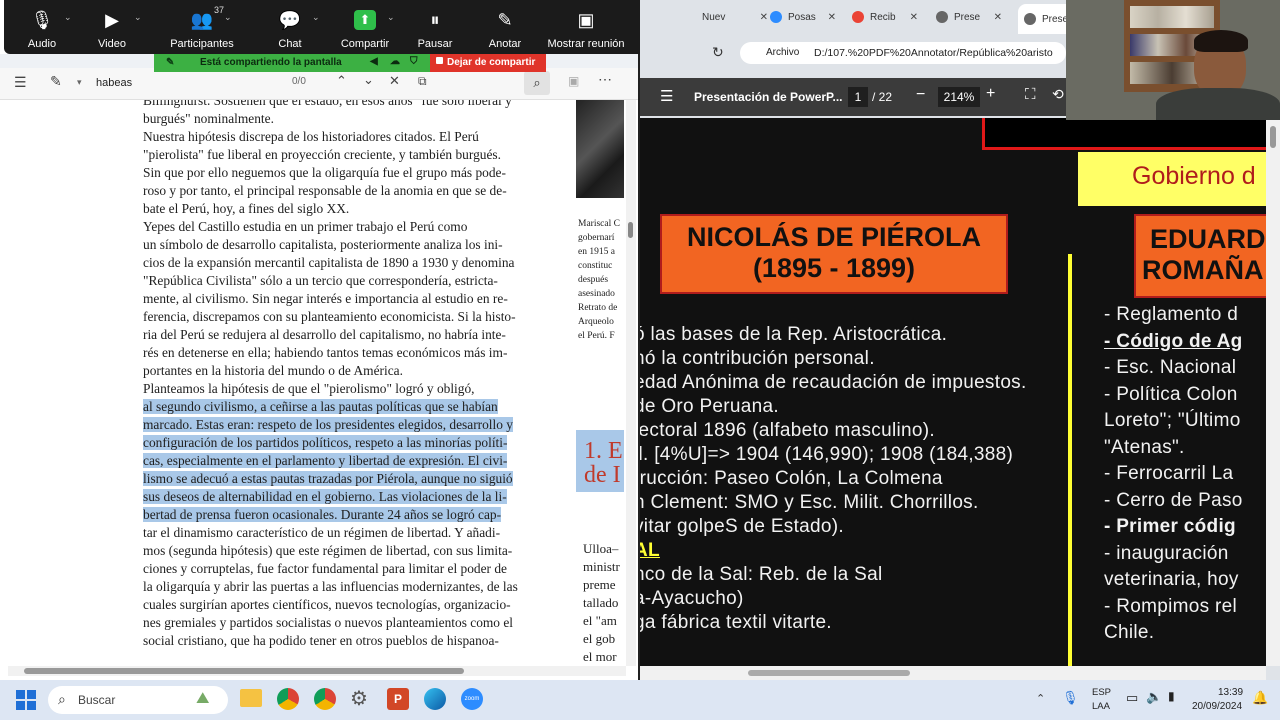  Describe the element at coordinates (288, 699) in the screenshot. I see `chrome-icon` at that location.